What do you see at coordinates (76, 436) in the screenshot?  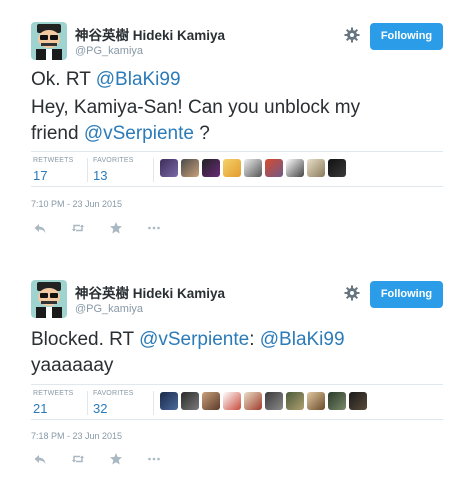 I see `tweet-timestamp: 7:18 PM - 23 Jun 2015` at bounding box center [76, 436].